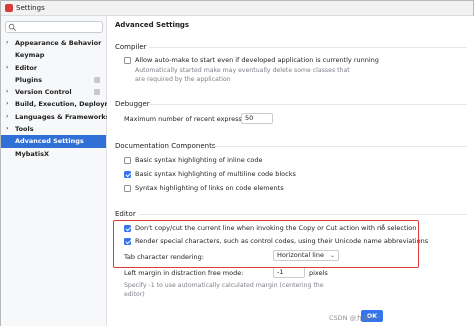  I want to click on auto-make-checkbox, so click(127, 60).